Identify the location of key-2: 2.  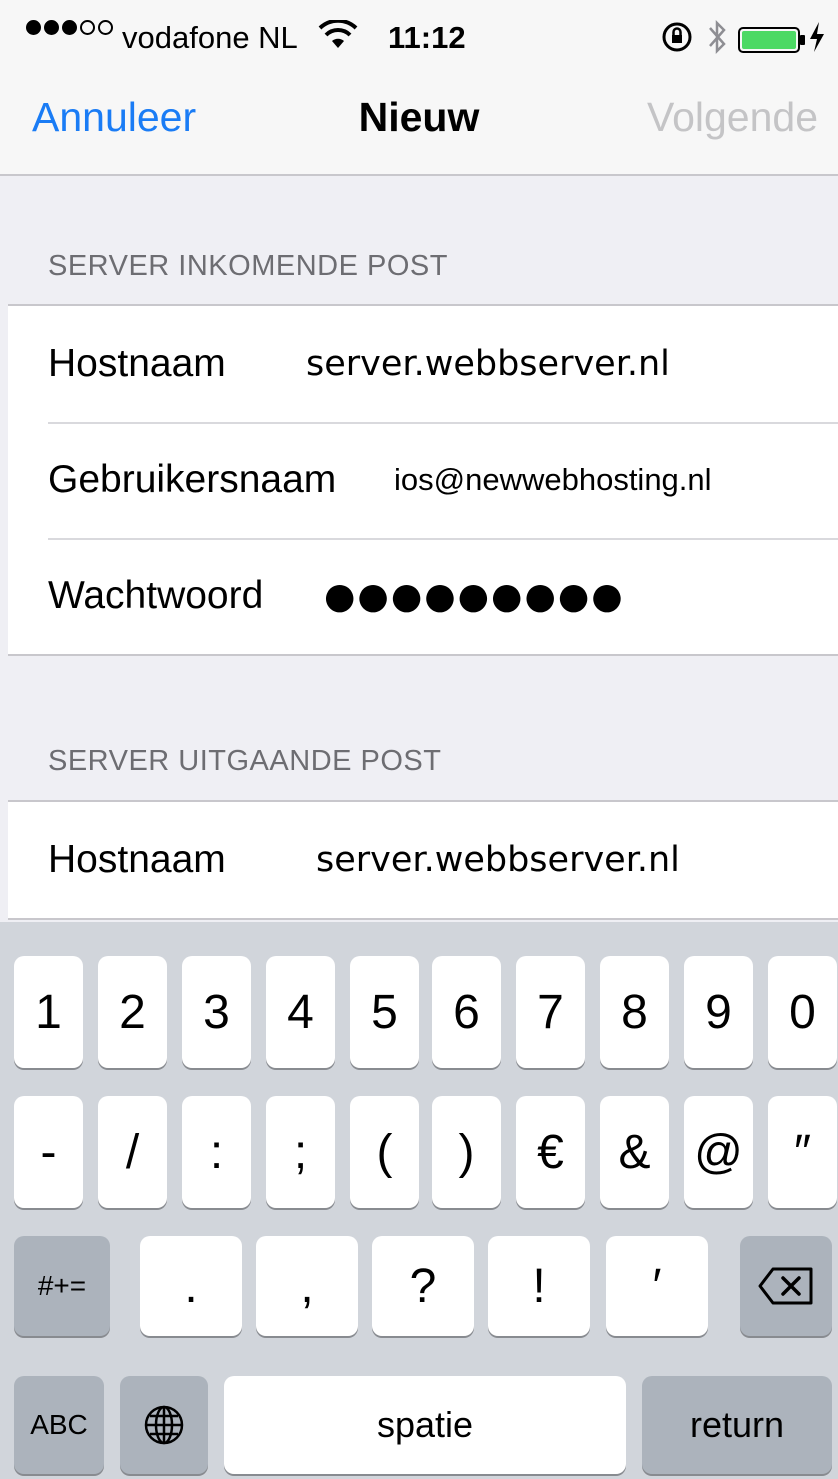
(132, 1012).